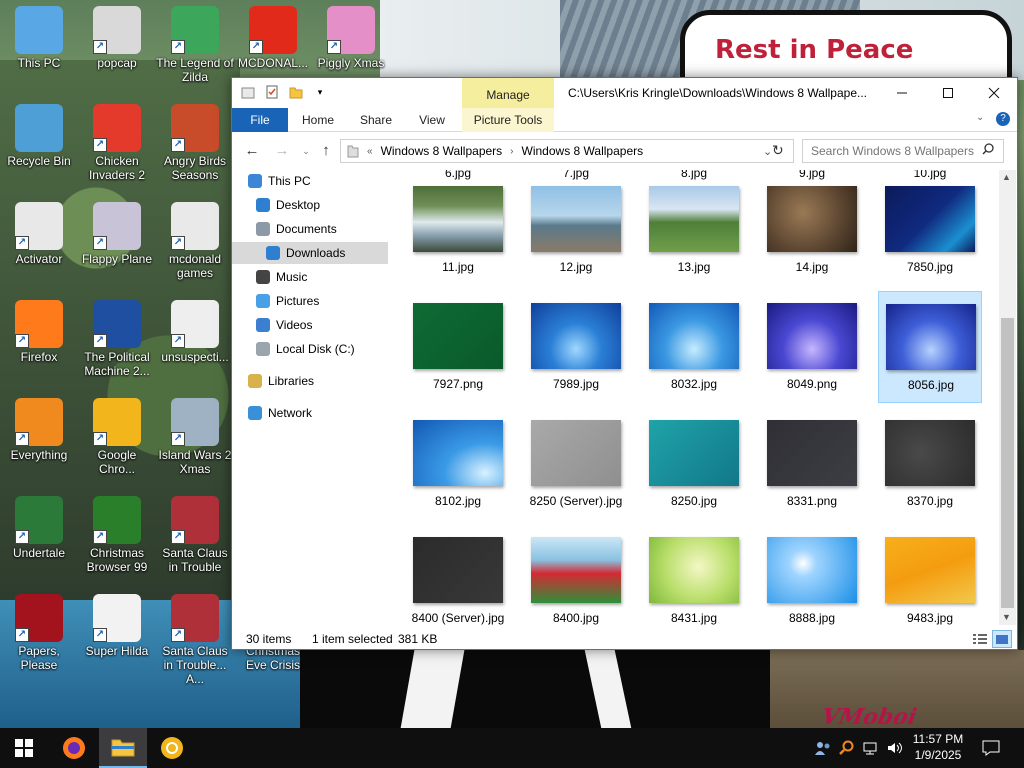  I want to click on taskbar-chrome, so click(172, 748).